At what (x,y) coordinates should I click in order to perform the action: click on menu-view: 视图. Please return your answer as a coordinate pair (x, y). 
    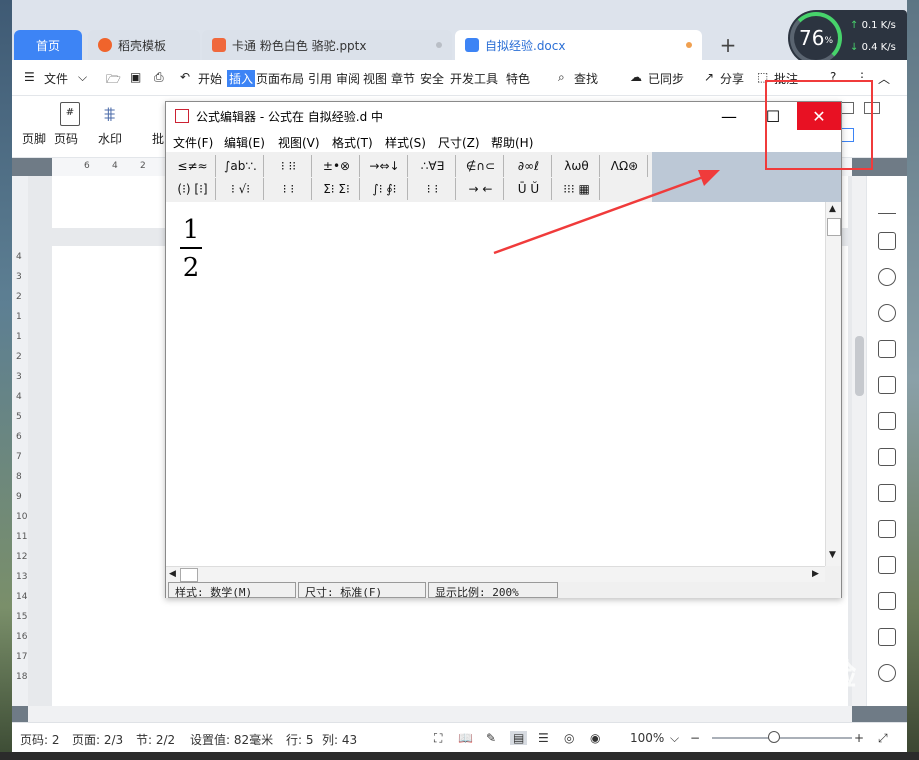
    Looking at the image, I should click on (375, 78).